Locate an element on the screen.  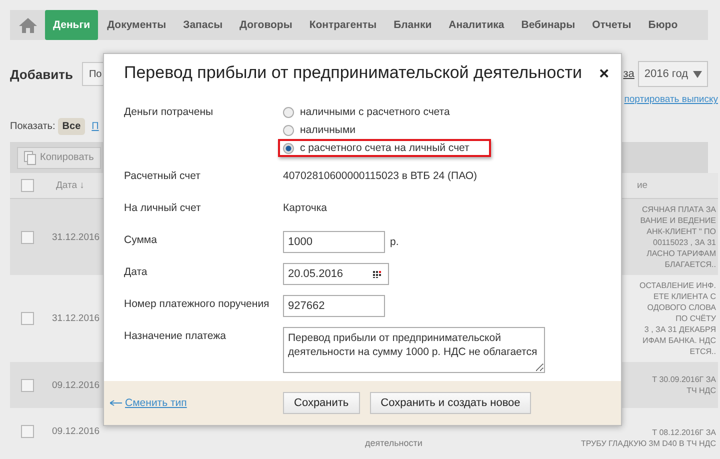
filter-option: П is located at coordinates (95, 126).